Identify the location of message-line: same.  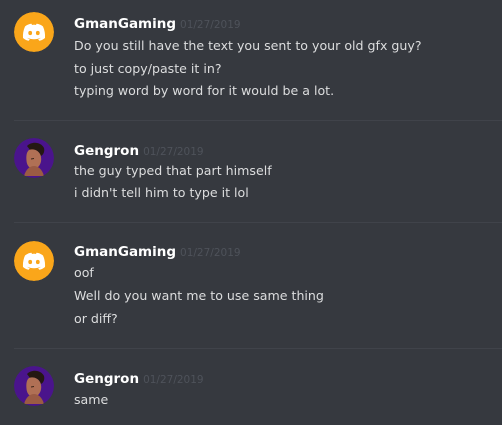
(91, 399).